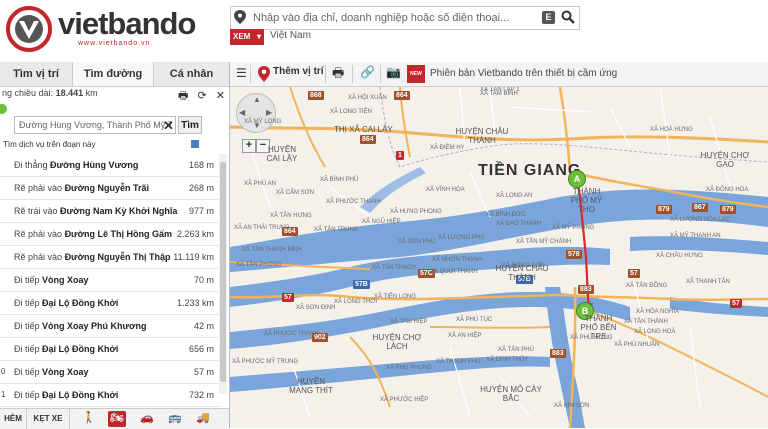 The height and width of the screenshot is (429, 768). I want to click on place-label: XÃ ĐỊNH THỦY, so click(507, 360).